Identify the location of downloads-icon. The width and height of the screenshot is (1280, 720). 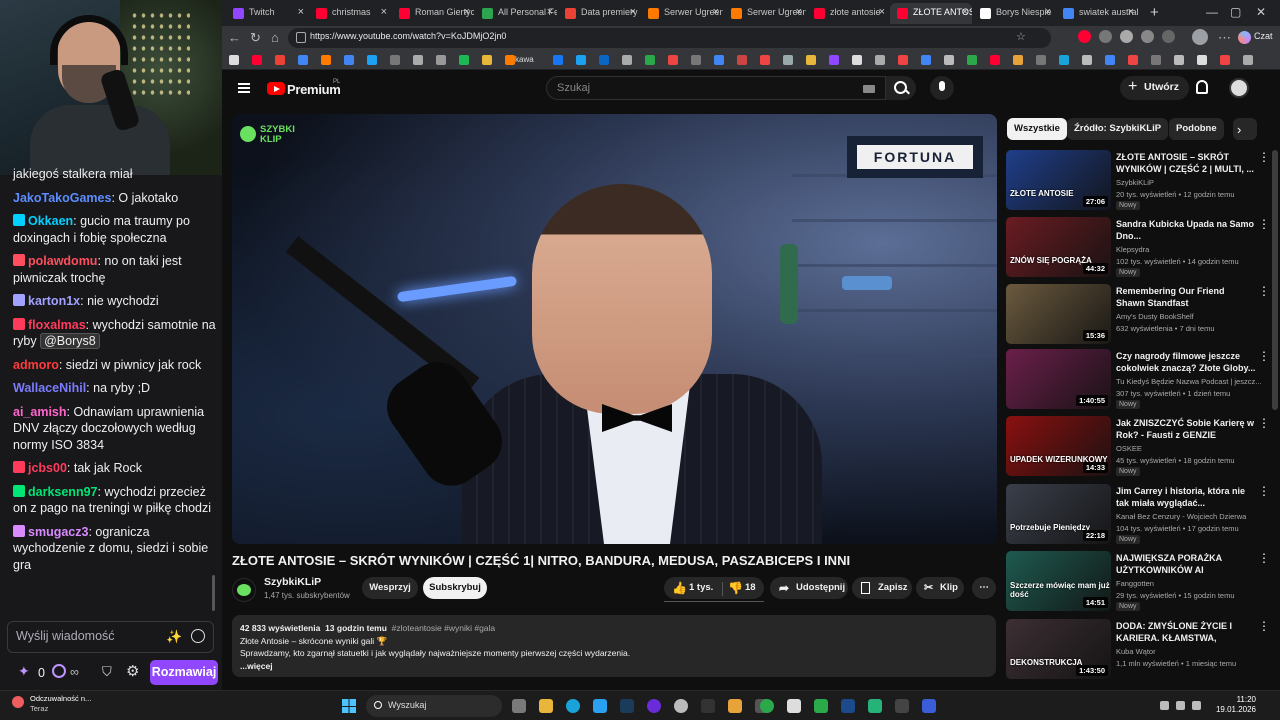
(1168, 36).